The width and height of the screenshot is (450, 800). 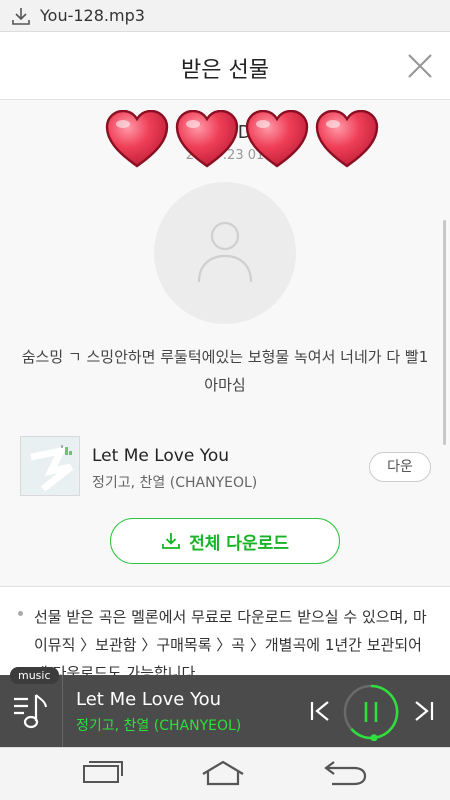 I want to click on home-icon, so click(x=223, y=773).